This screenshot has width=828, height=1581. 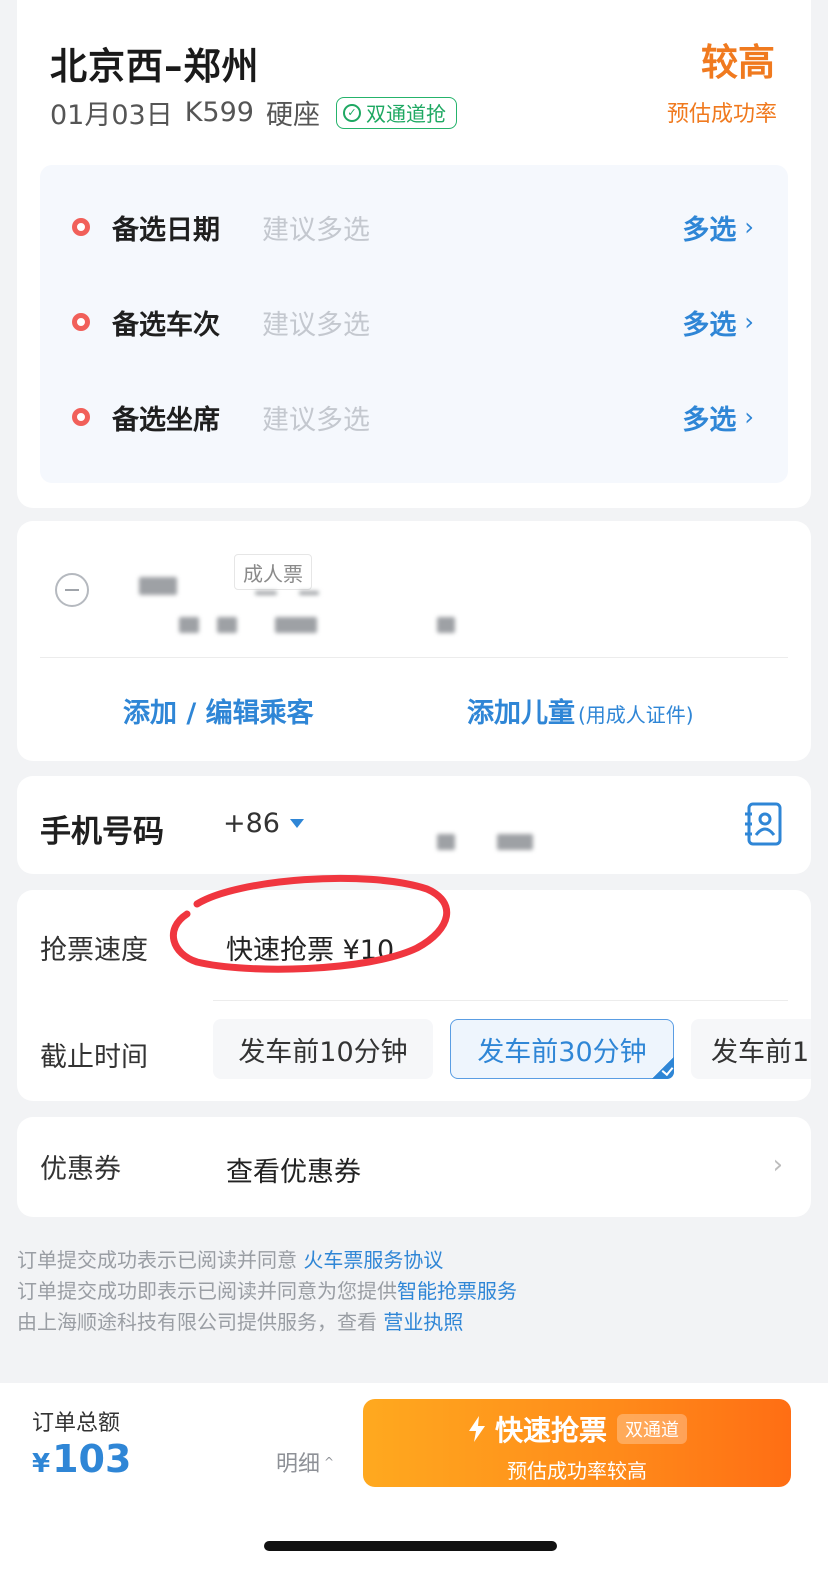 I want to click on agreement-line-2: 订单提交成功即表示已阅读并同意为您提供智能抢票服务, so click(x=267, y=1289).